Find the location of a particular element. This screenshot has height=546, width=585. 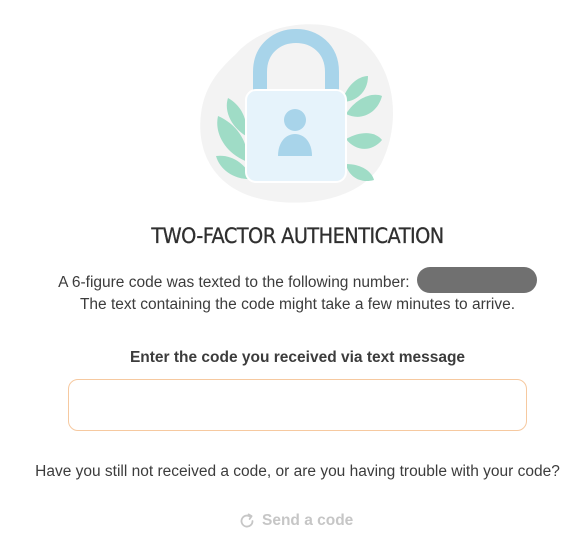

padlock-illustration is located at coordinates (296, 113).